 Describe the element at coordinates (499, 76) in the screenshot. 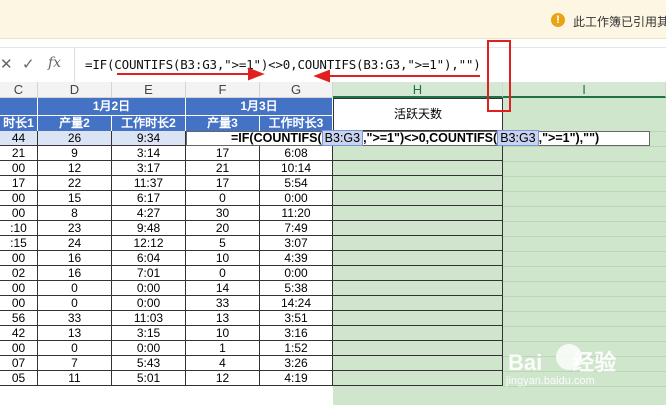

I see `highlight-box` at that location.